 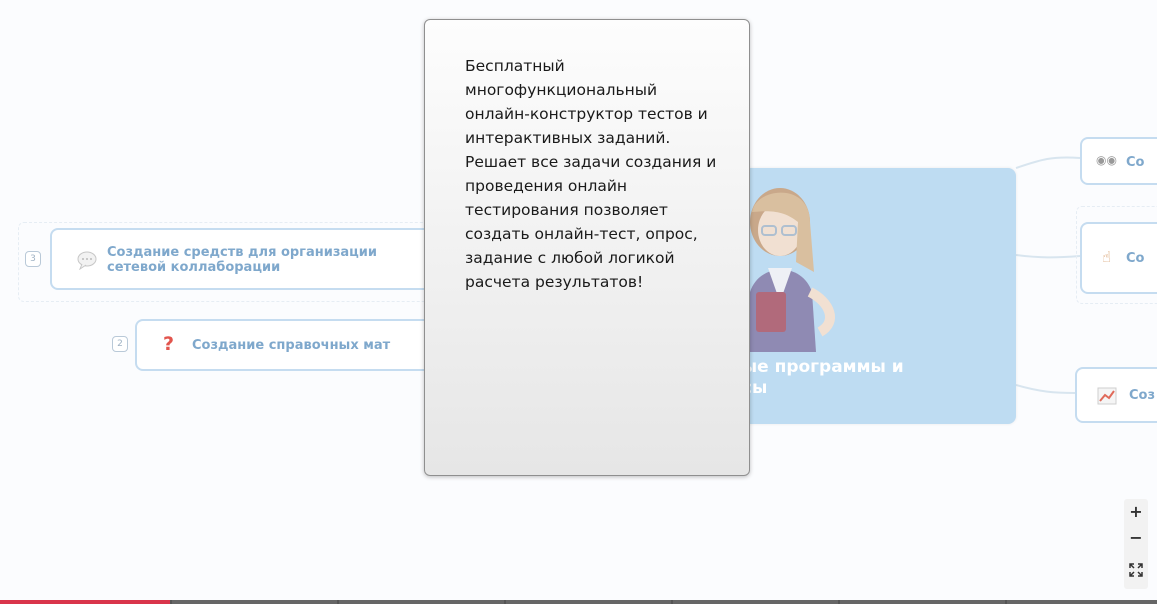 I want to click on bottom-tab-active, so click(x=85, y=602).